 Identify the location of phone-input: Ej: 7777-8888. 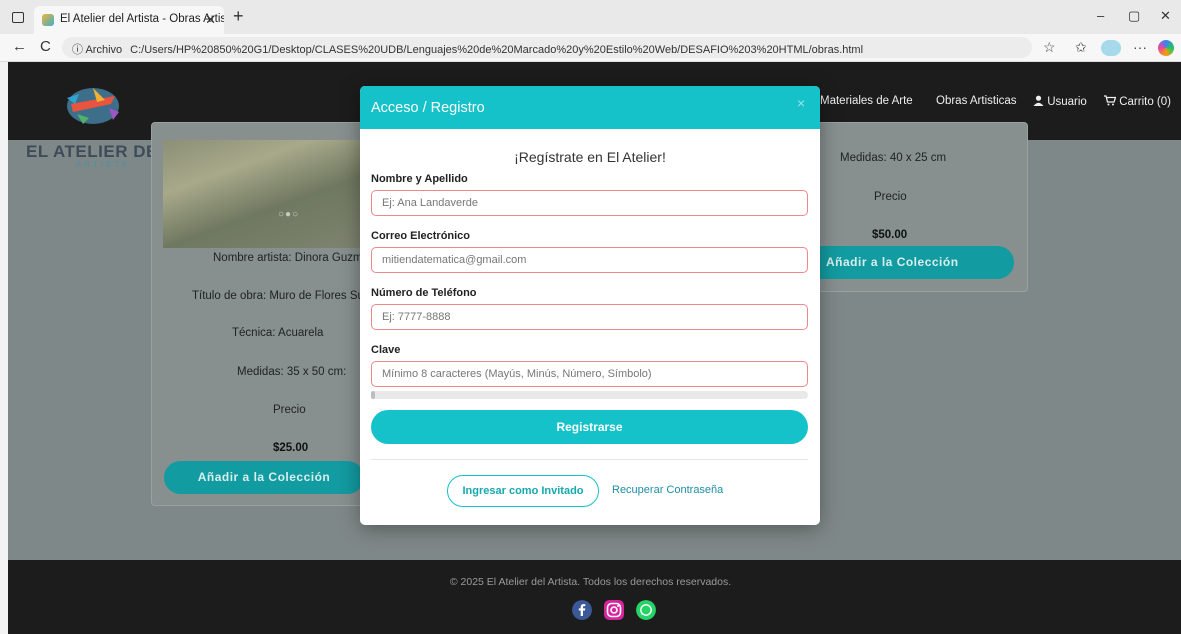
(589, 317).